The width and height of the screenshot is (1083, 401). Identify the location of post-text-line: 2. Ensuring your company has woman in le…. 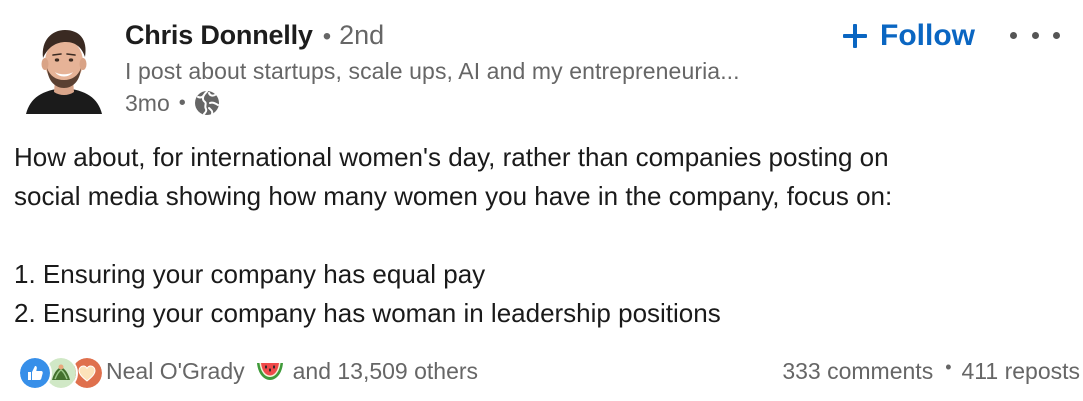
(367, 313).